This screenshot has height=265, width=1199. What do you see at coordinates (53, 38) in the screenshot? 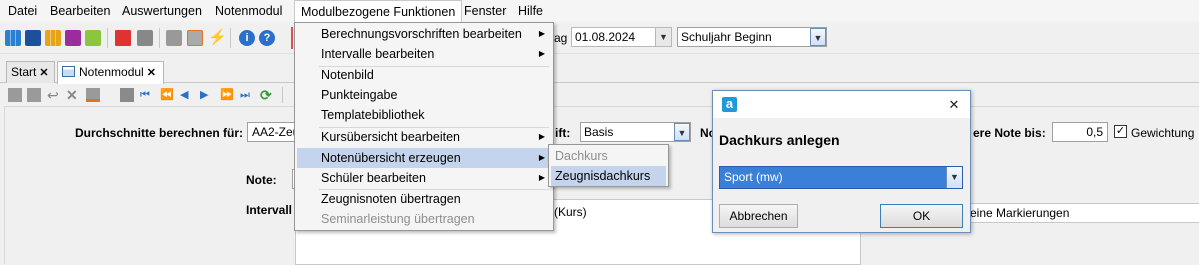
I see `teachers-icon` at bounding box center [53, 38].